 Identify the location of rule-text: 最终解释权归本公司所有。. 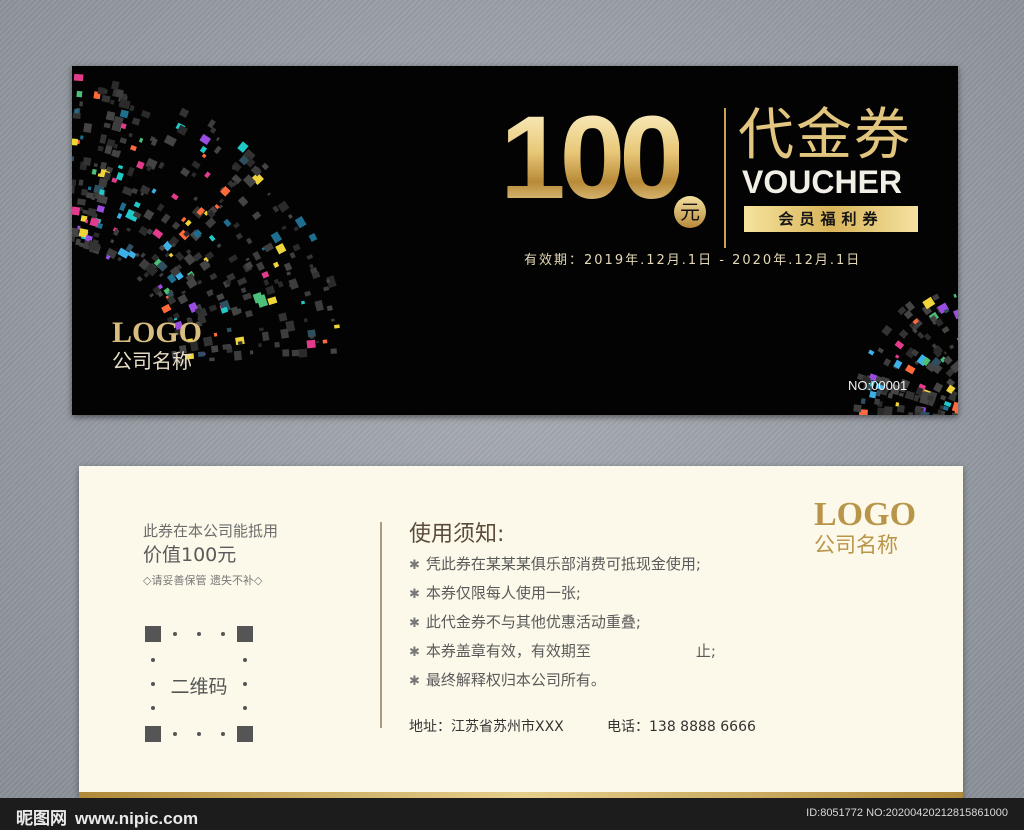
(515, 680).